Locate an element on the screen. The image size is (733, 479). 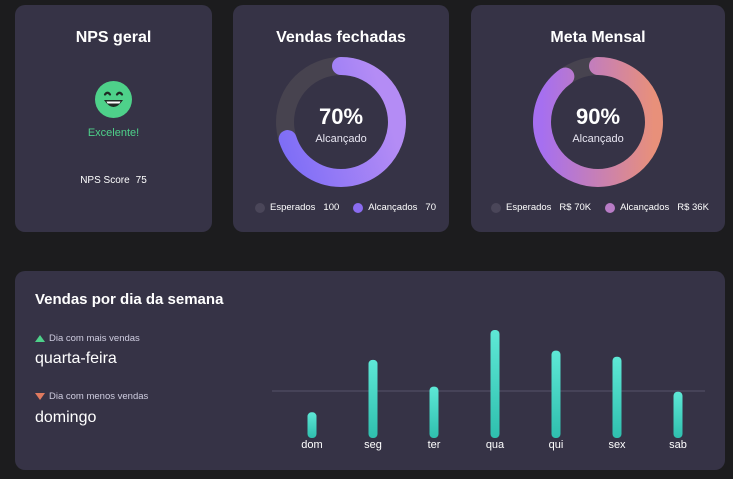
smiley-icon is located at coordinates (113, 99).